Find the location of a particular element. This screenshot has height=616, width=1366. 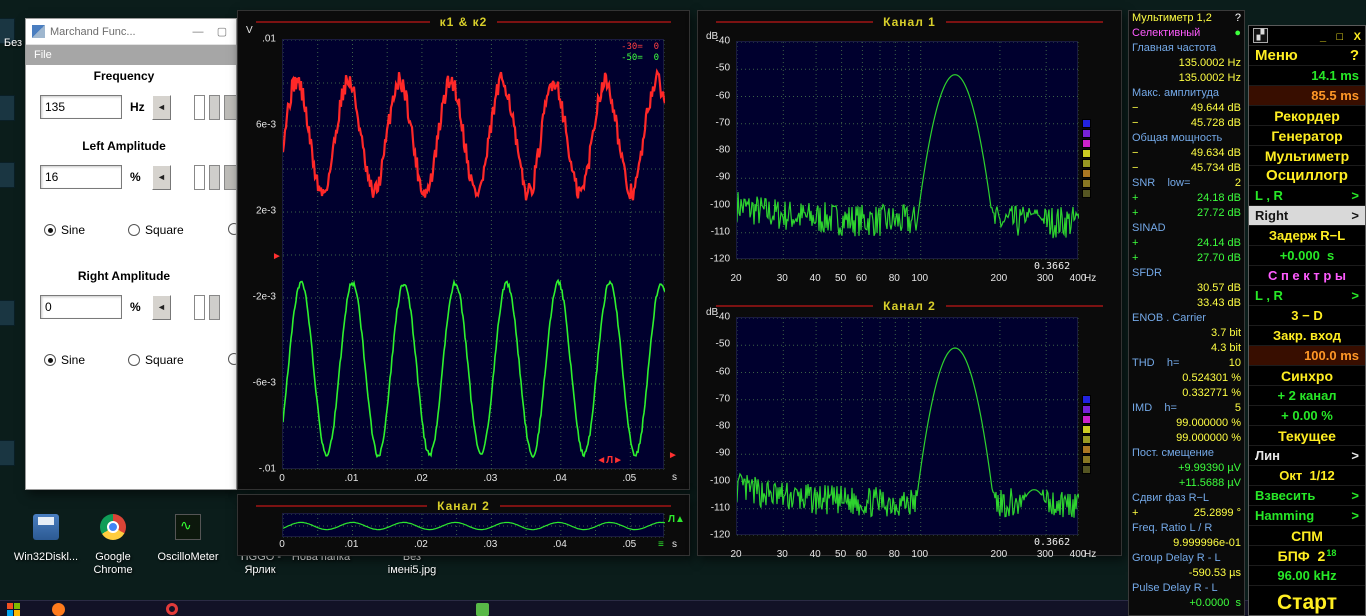

cp-weighting: Взвесить > is located at coordinates (1307, 496).